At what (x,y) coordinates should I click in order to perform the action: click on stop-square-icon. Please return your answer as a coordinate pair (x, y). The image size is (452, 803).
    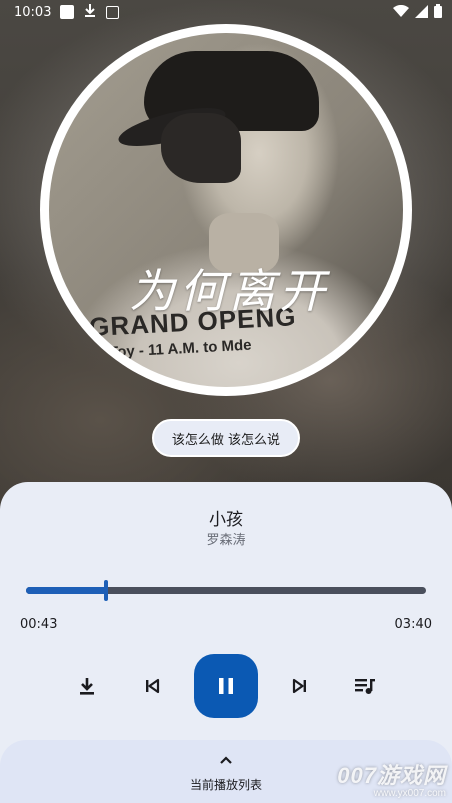
    Looking at the image, I should click on (67, 12).